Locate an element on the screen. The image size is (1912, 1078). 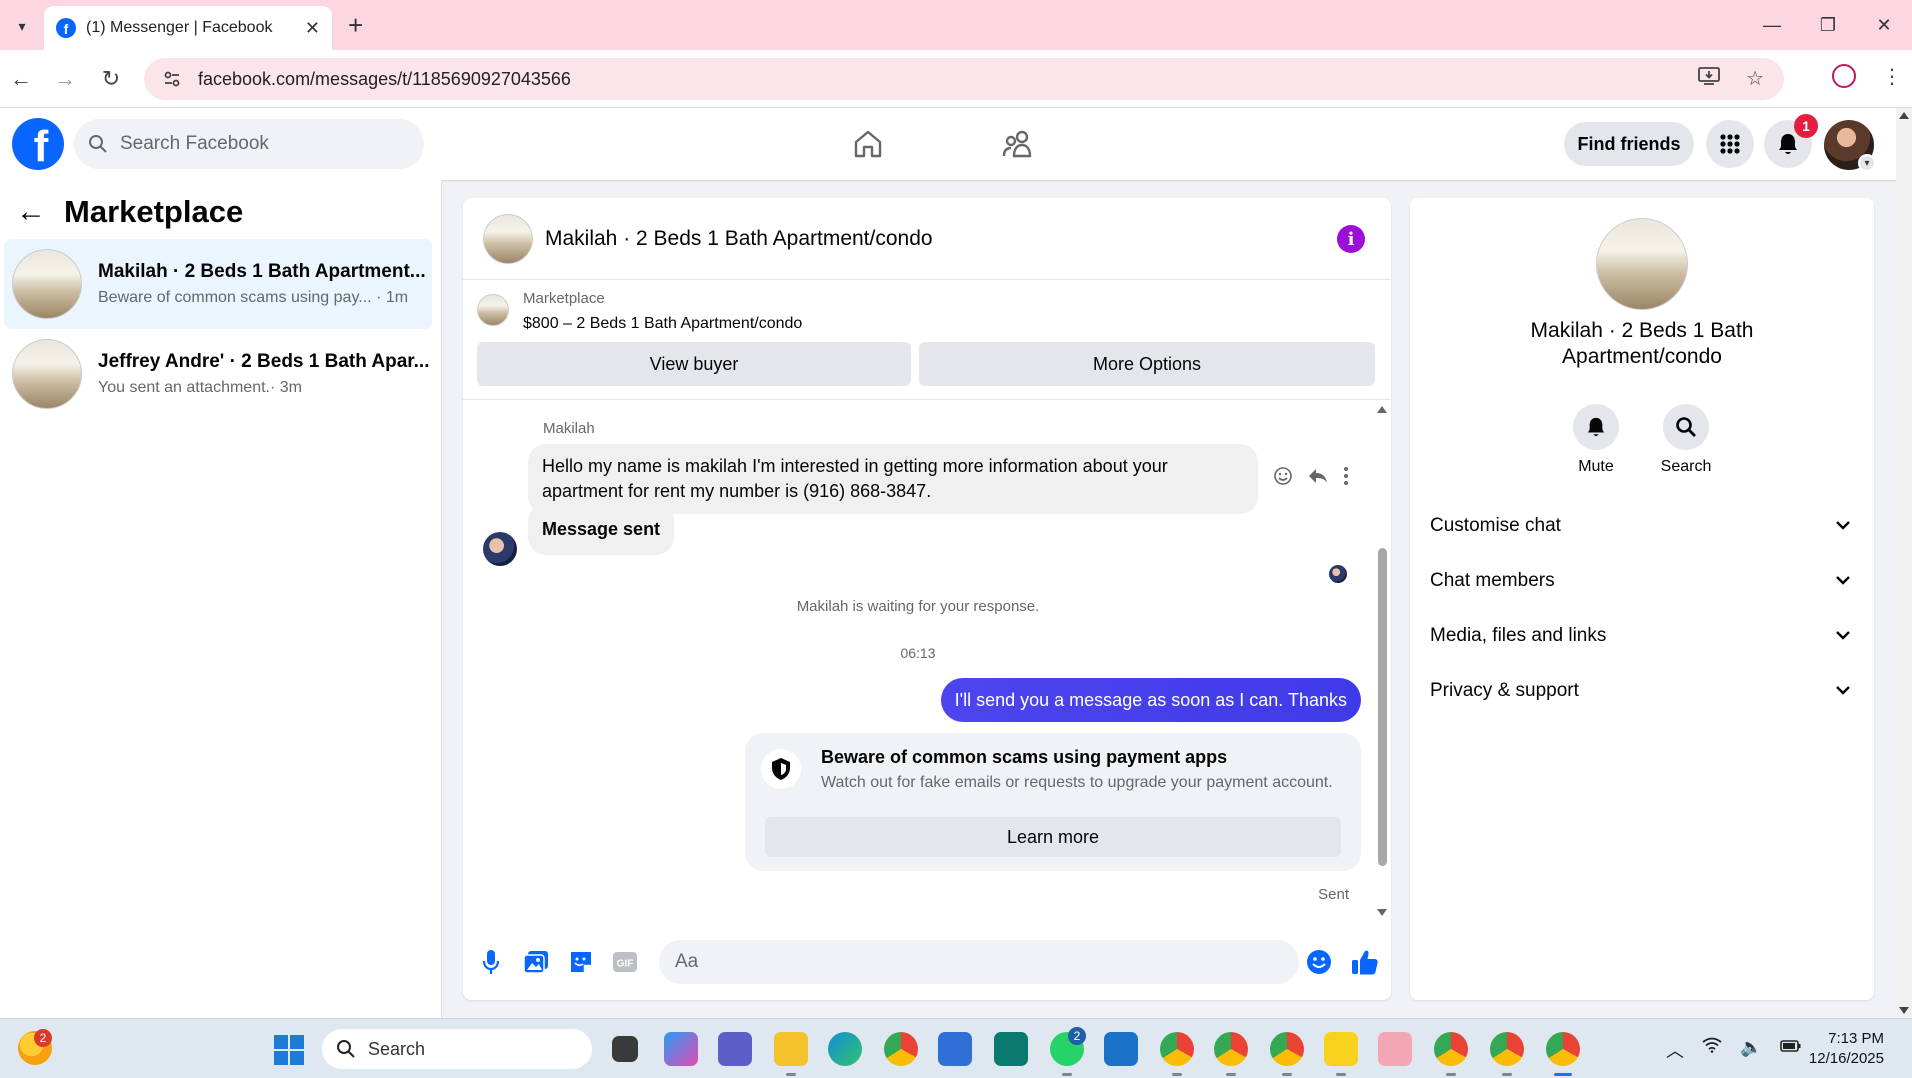
chat-scrollbar is located at coordinates (1382, 661).